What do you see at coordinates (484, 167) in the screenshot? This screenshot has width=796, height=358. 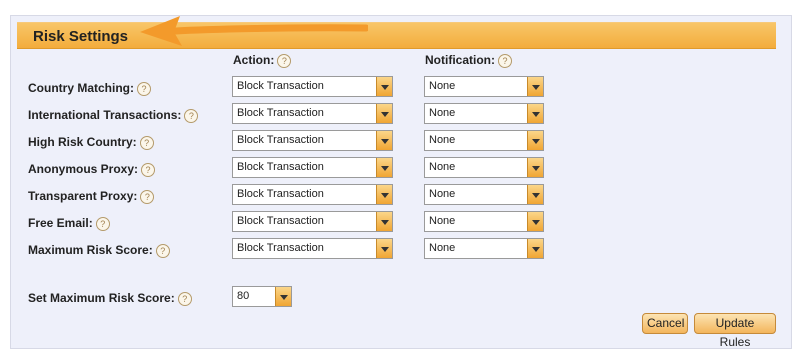 I see `notification-select-anonymous-proxy: None` at bounding box center [484, 167].